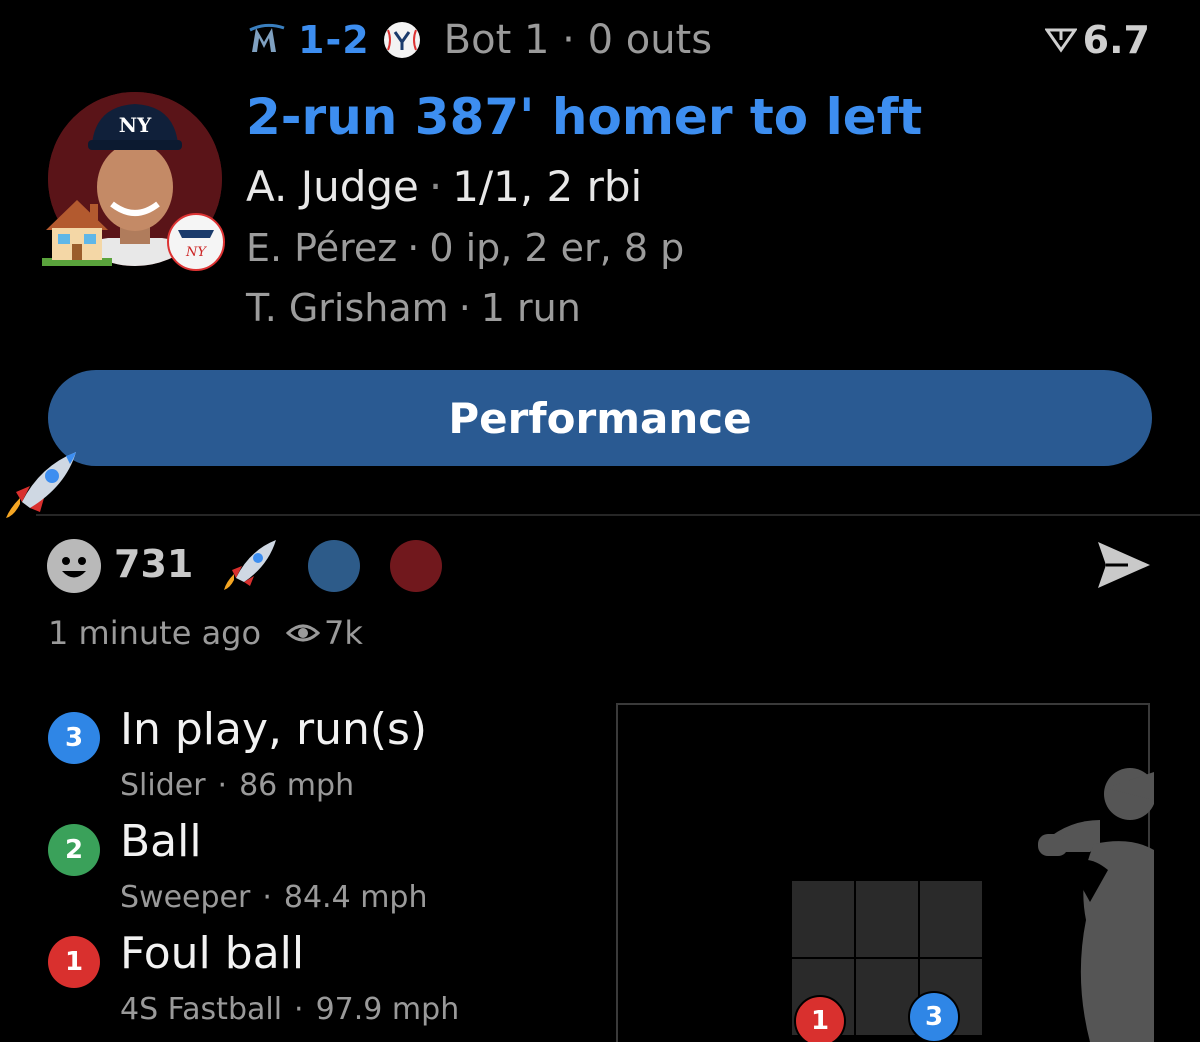 This screenshot has width=1200, height=1042. I want to click on pitch-number-badge: 1, so click(74, 962).